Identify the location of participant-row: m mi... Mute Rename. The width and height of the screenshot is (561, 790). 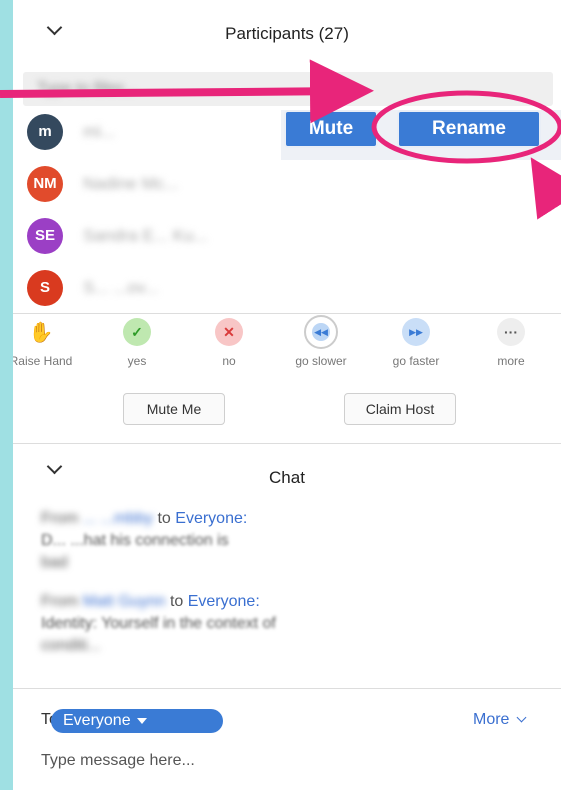
(287, 133).